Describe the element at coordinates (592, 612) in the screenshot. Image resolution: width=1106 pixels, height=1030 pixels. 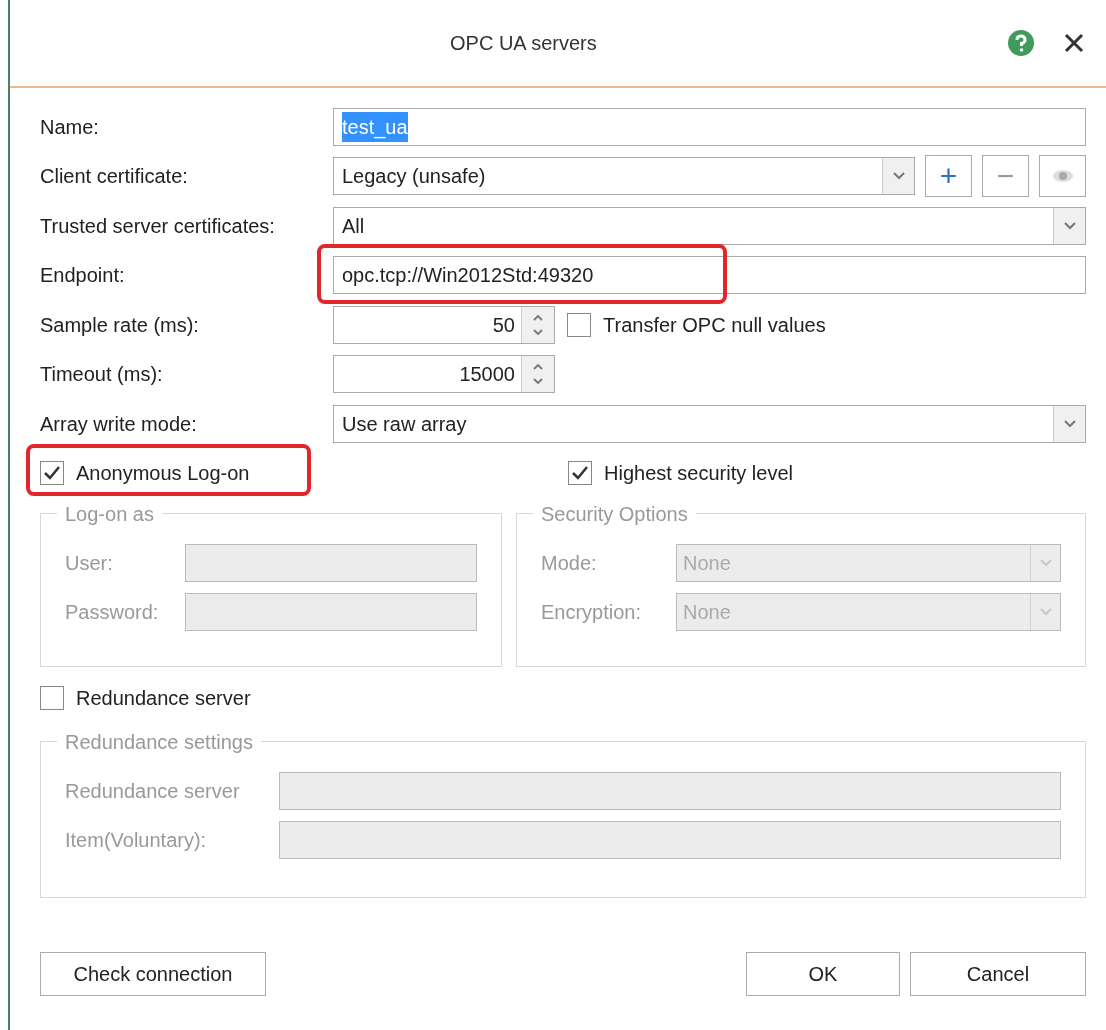
I see `field-label: Encryption:` at that location.